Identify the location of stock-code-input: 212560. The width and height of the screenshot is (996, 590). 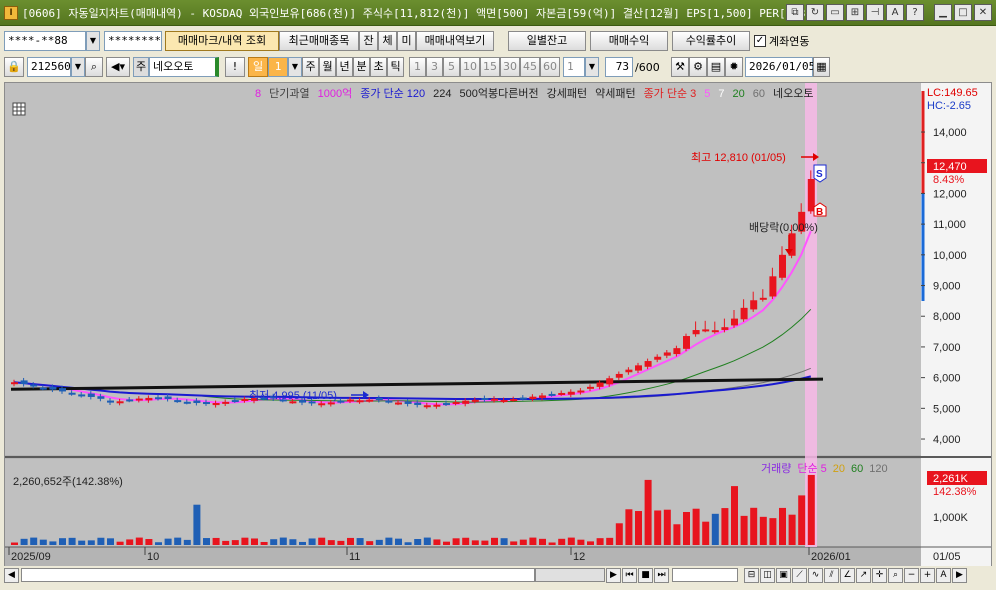
(49, 67).